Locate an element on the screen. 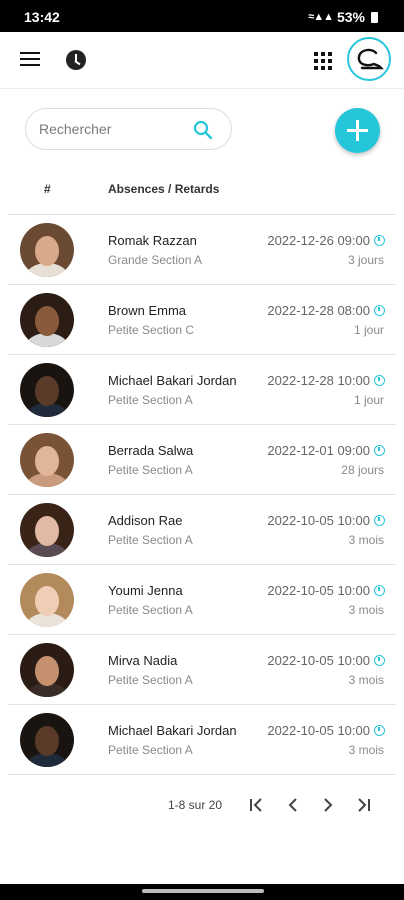  profile-avatar is located at coordinates (369, 59).